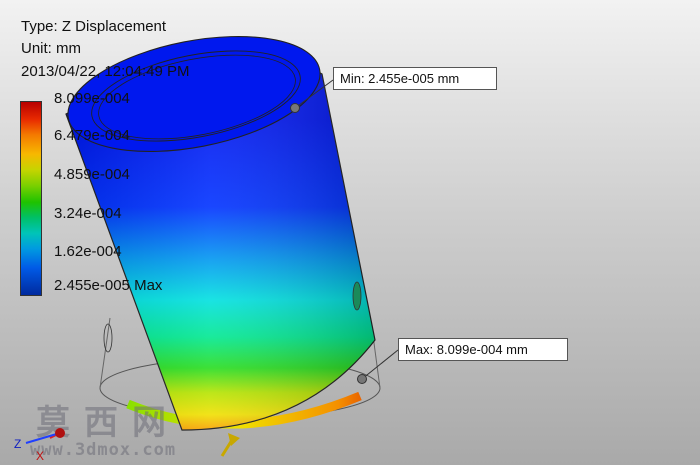  Describe the element at coordinates (88, 213) in the screenshot. I see `legend-label-4: 3.24e-004` at that location.